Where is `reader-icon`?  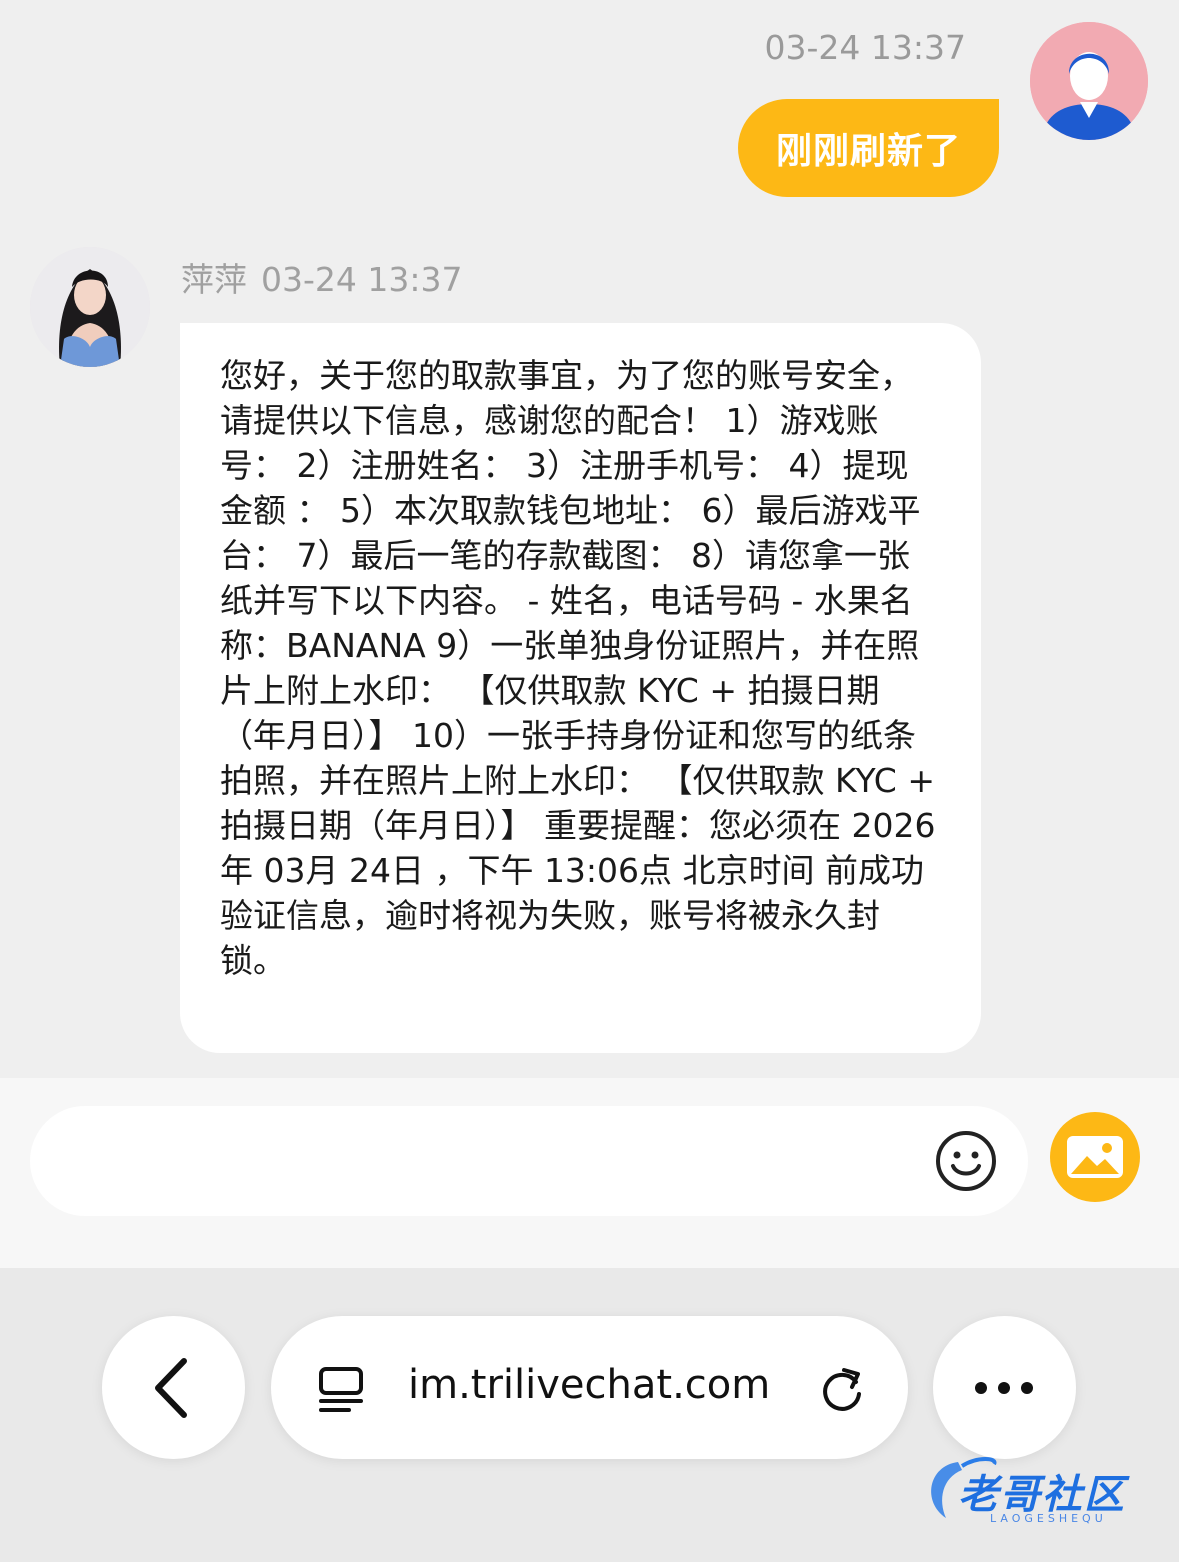
reader-icon is located at coordinates (341, 1389).